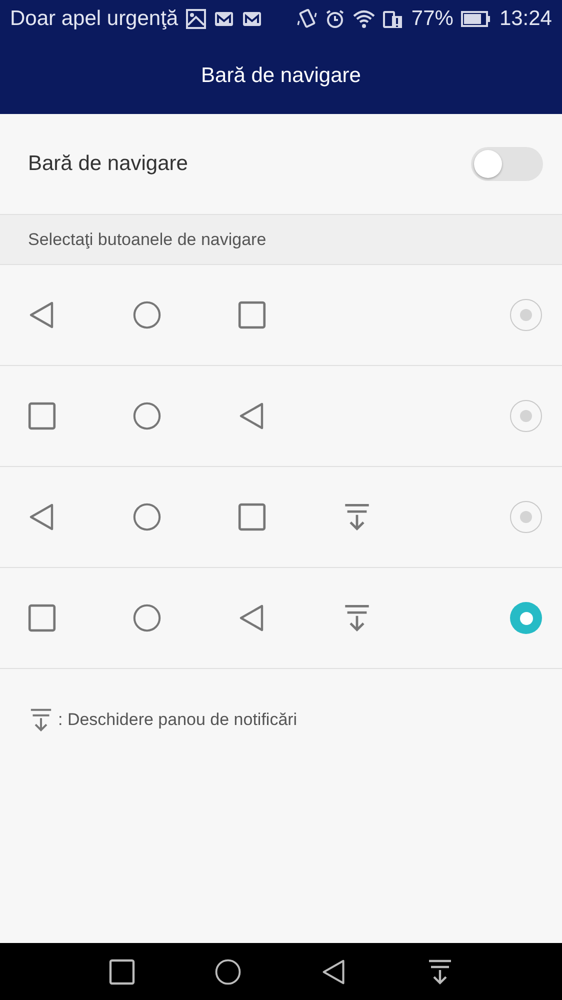 The image size is (562, 1000). I want to click on sim-card-icon, so click(393, 19).